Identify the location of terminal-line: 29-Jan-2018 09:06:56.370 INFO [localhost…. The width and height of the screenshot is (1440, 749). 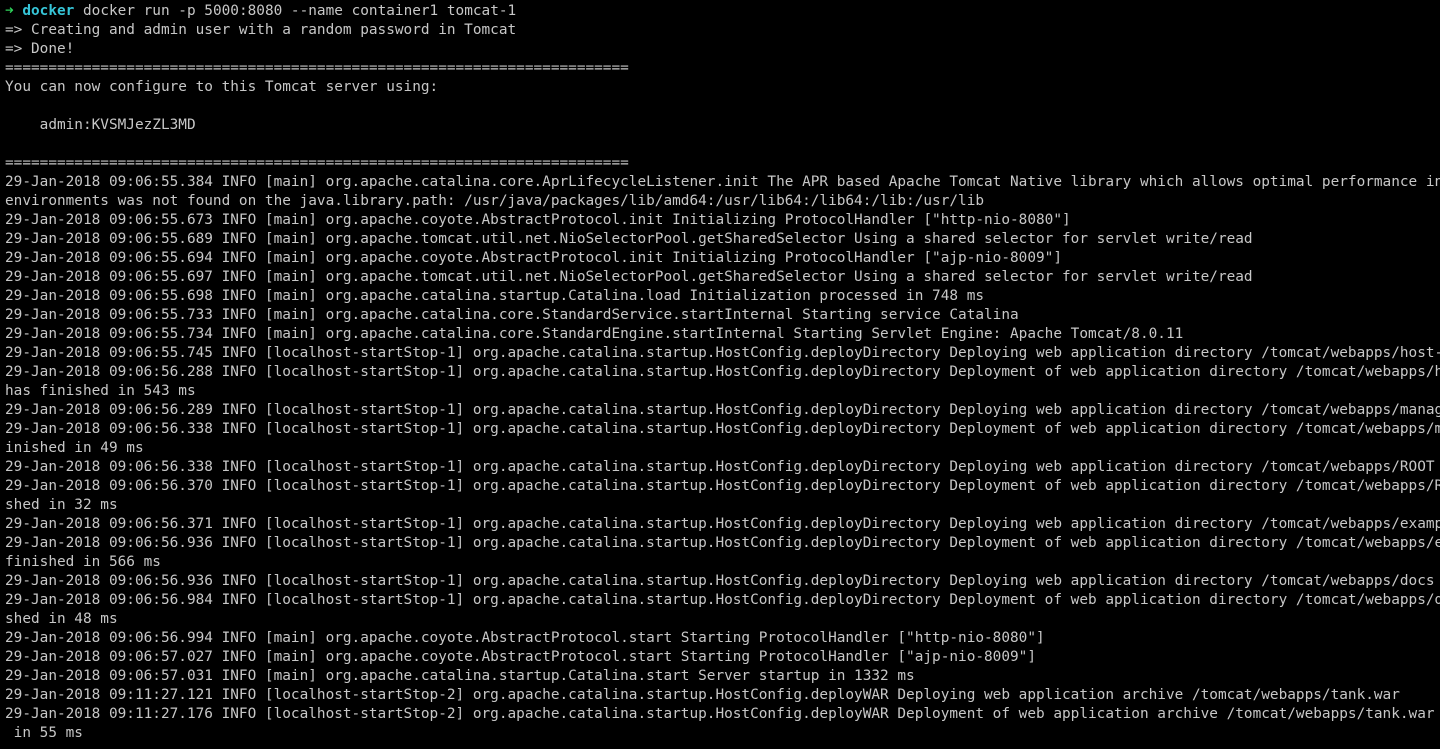
(722, 486).